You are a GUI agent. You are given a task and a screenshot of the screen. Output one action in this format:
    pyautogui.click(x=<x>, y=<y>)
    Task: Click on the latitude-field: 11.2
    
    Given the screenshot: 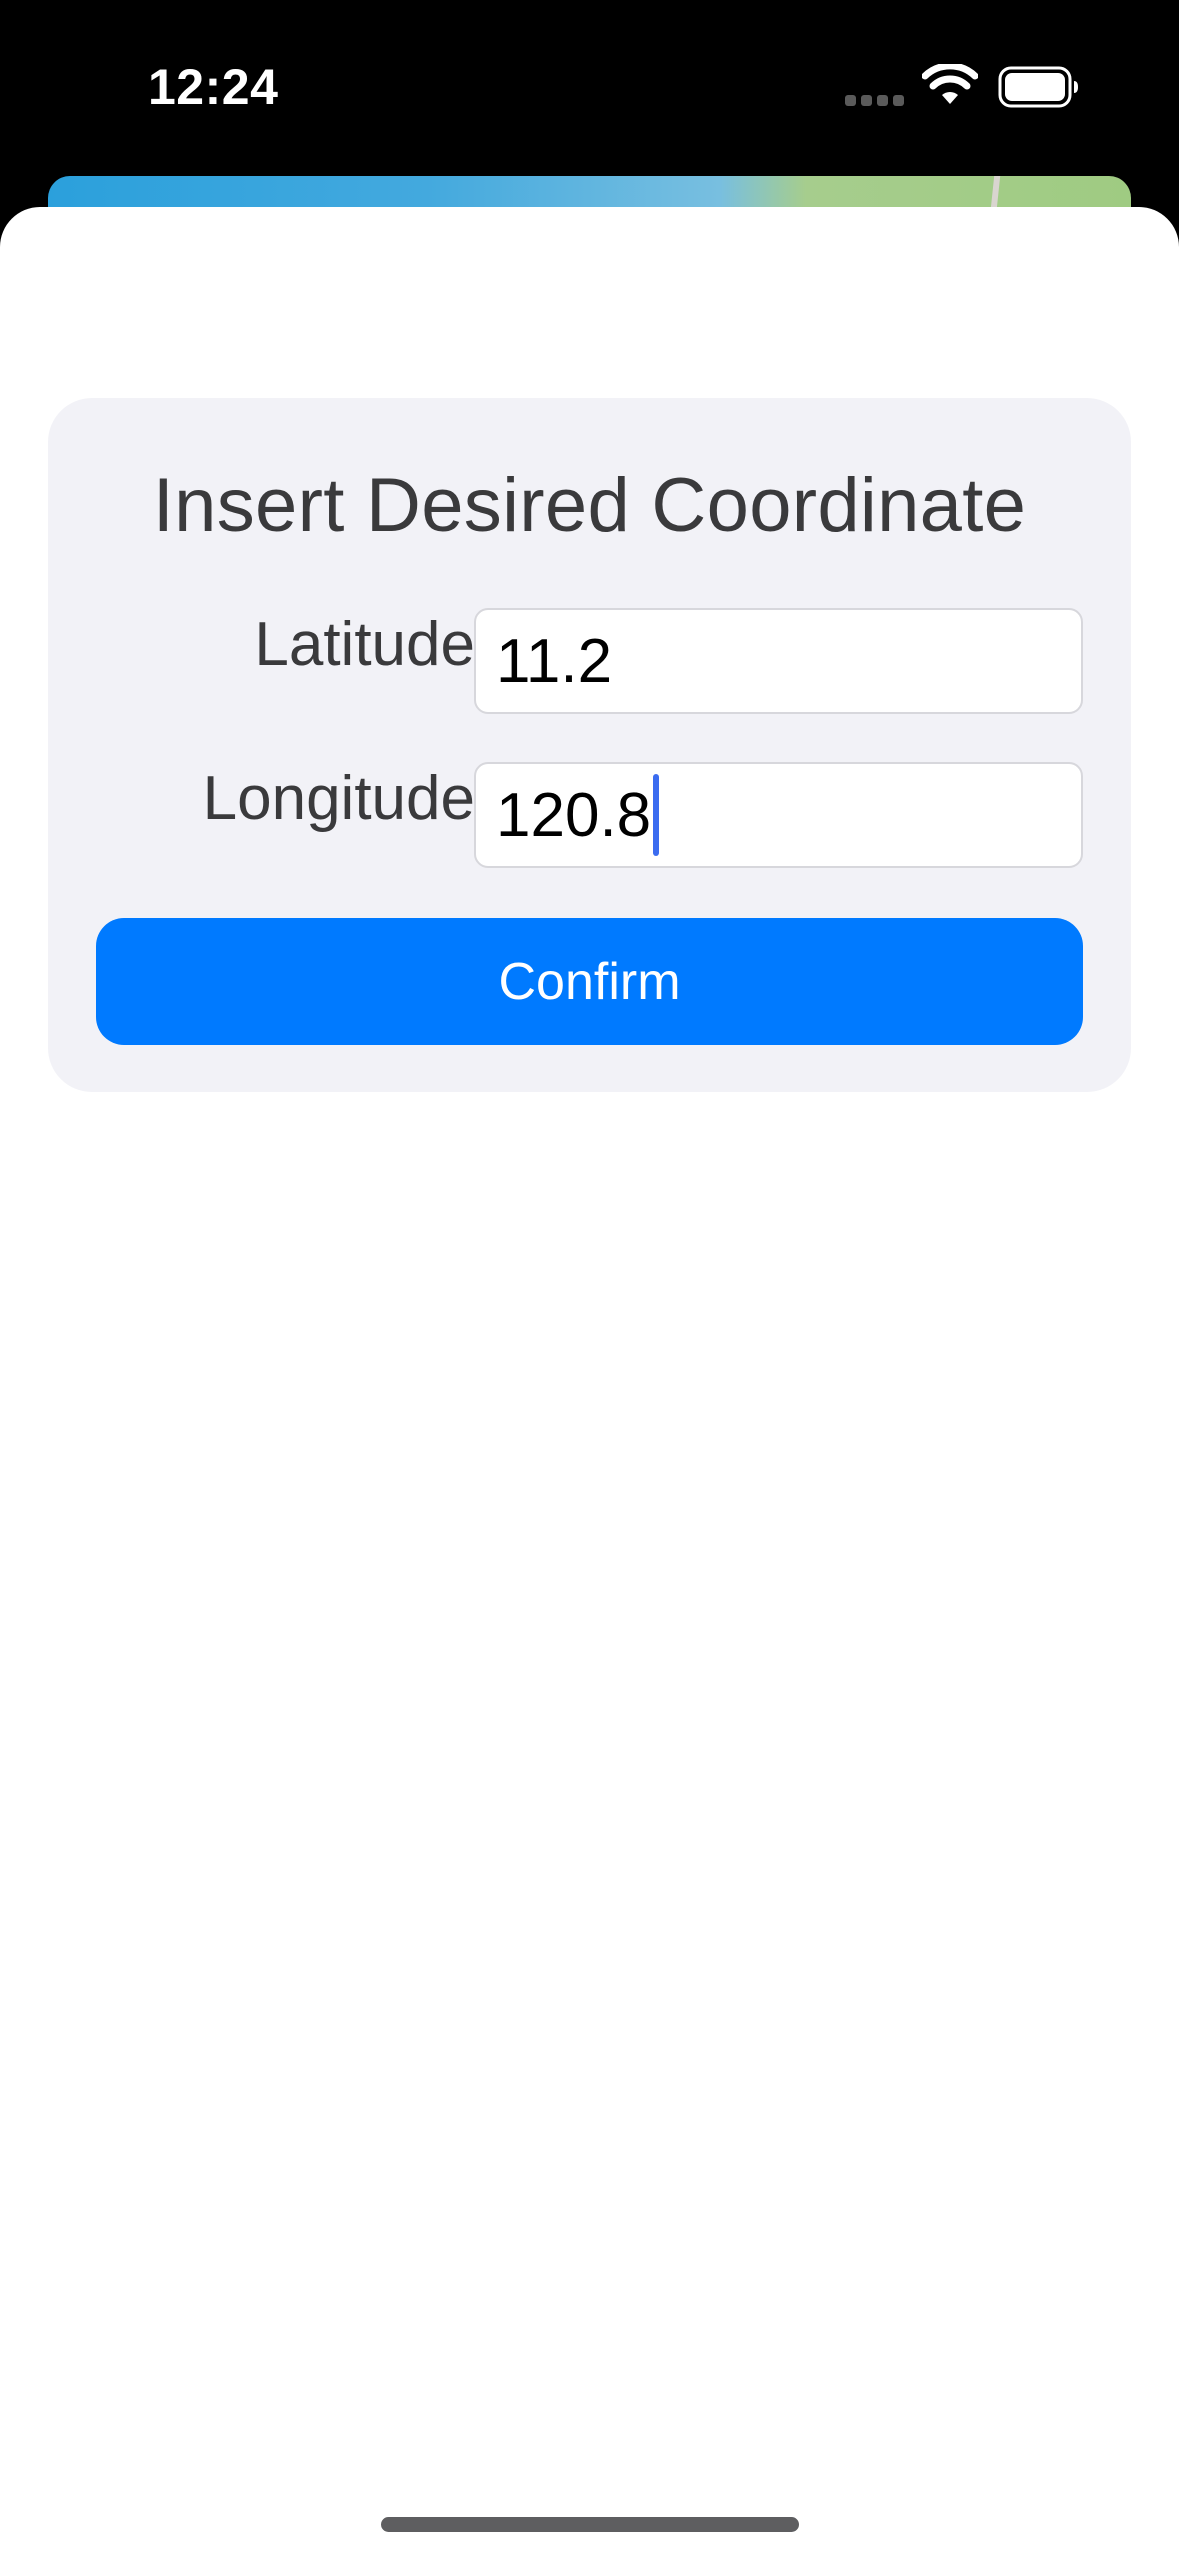 What is the action you would take?
    pyautogui.click(x=778, y=661)
    